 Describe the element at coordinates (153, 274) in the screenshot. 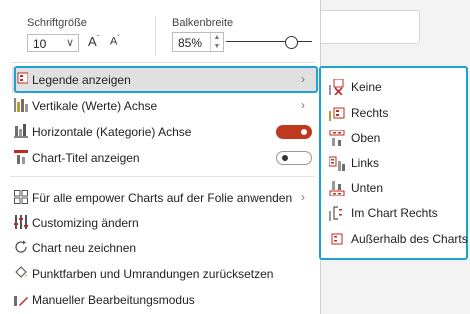

I see `menu-item-label: Punktfarben und Umrandungen zurücksetzen` at that location.